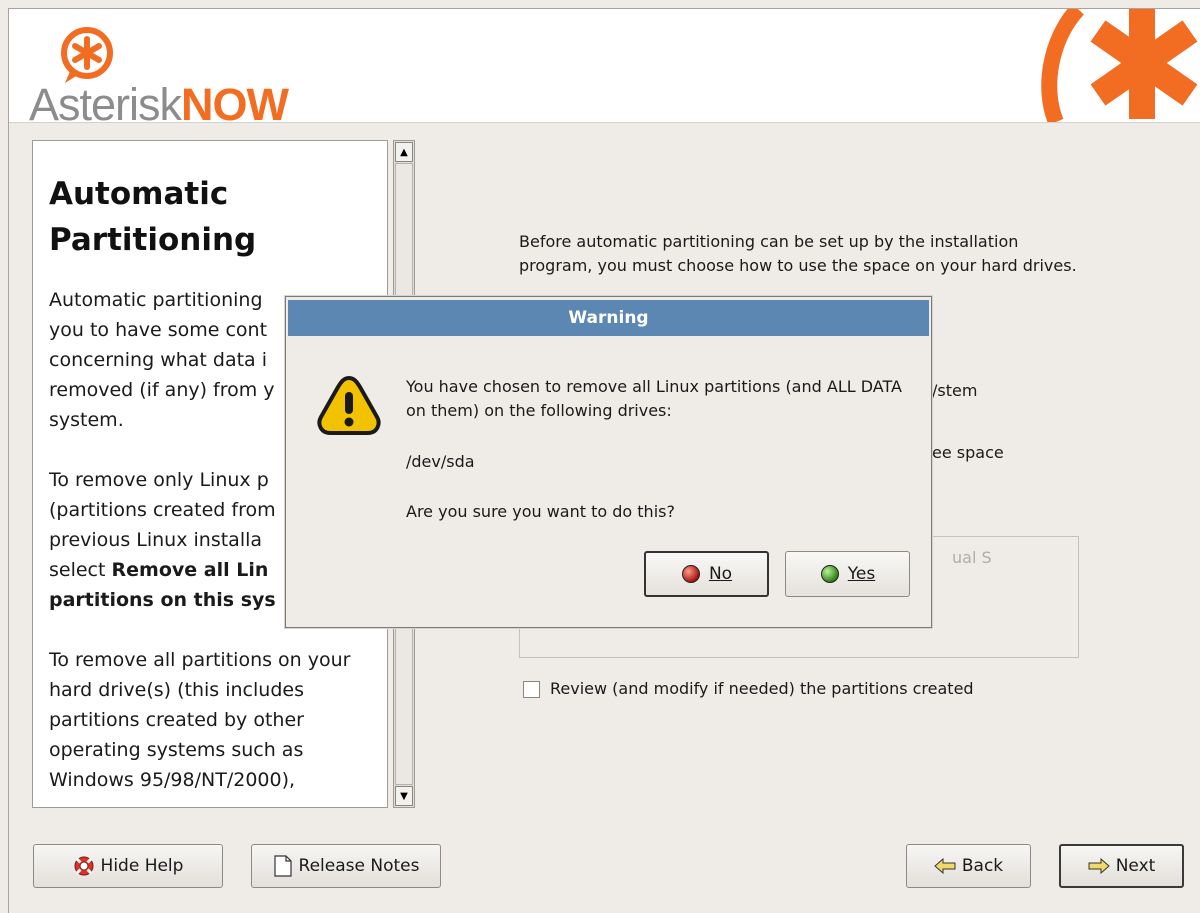 The image size is (1200, 913). Describe the element at coordinates (359, 866) in the screenshot. I see `release-notes-label: Release Notes` at that location.